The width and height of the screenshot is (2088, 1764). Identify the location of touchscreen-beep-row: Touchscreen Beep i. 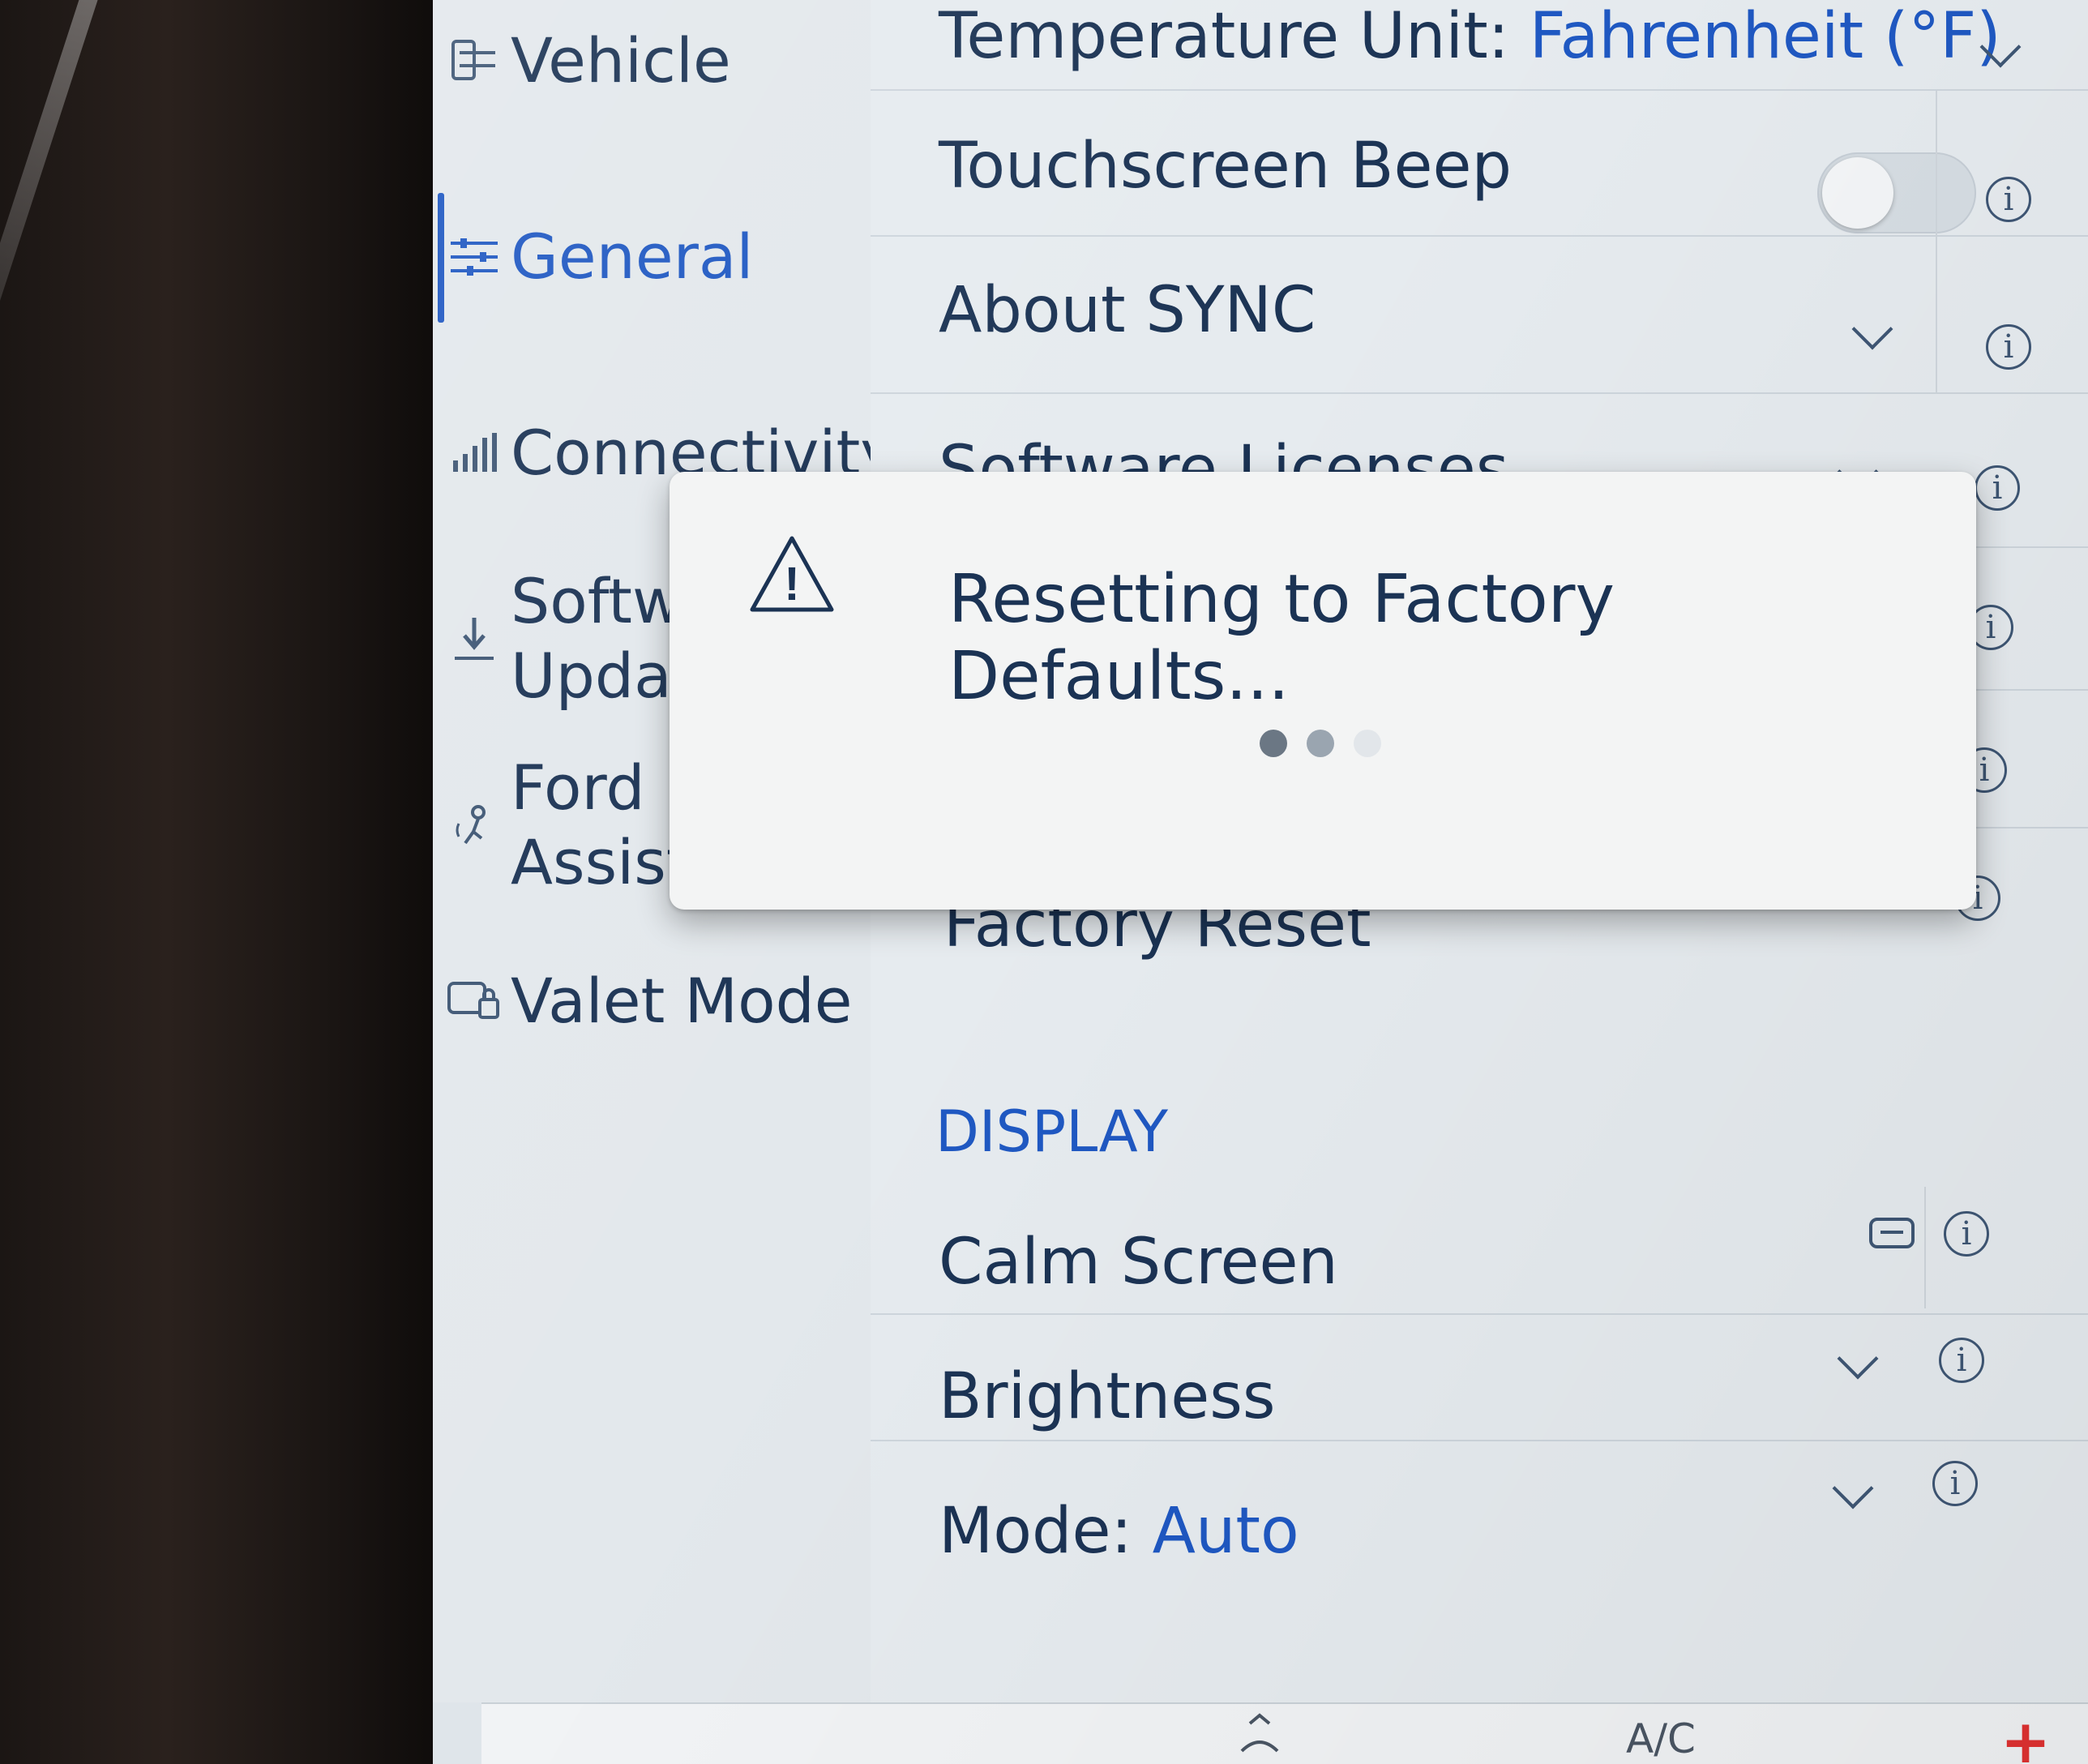
(1479, 164).